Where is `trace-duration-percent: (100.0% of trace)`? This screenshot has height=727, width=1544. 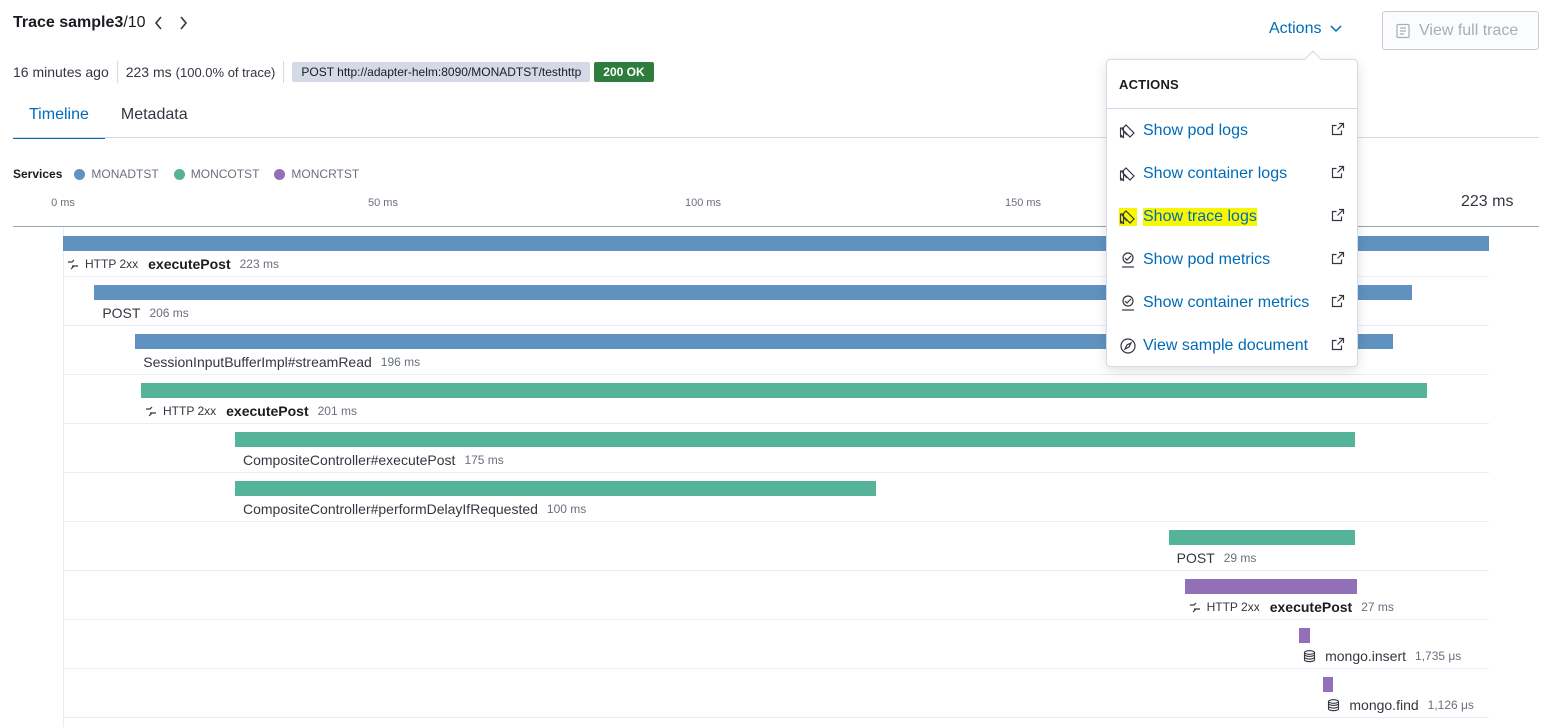 trace-duration-percent: (100.0% of trace) is located at coordinates (225, 72).